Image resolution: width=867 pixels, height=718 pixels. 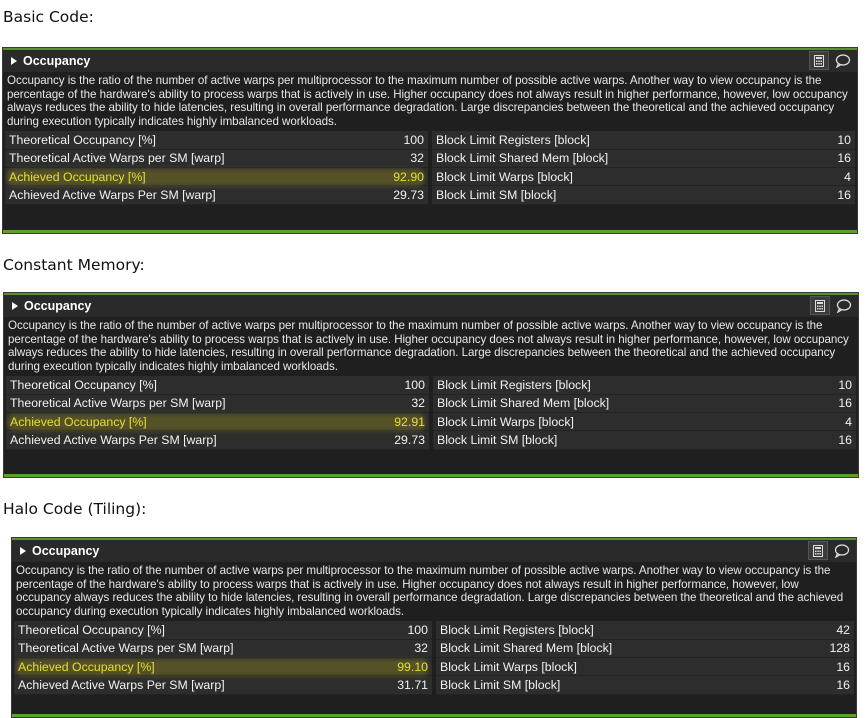 What do you see at coordinates (409, 421) in the screenshot?
I see `metric-value: 92.91` at bounding box center [409, 421].